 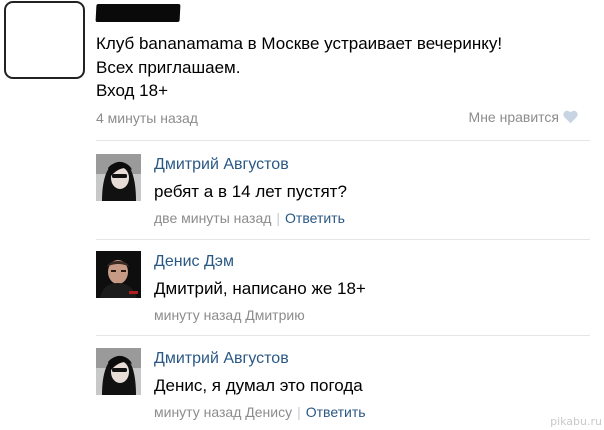 What do you see at coordinates (258, 385) in the screenshot?
I see `comment-text: Денис, я думал это погода` at bounding box center [258, 385].